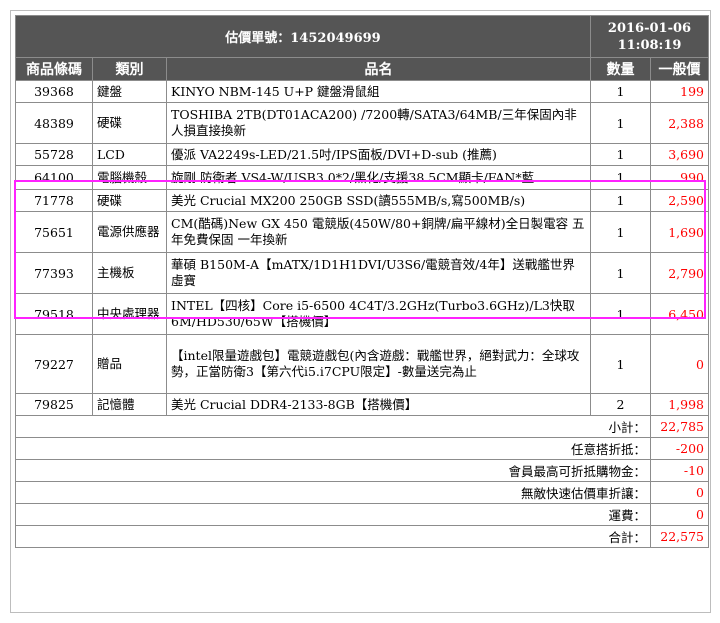  Describe the element at coordinates (54, 69) in the screenshot. I see `col-header-code: 商品條碼` at that location.